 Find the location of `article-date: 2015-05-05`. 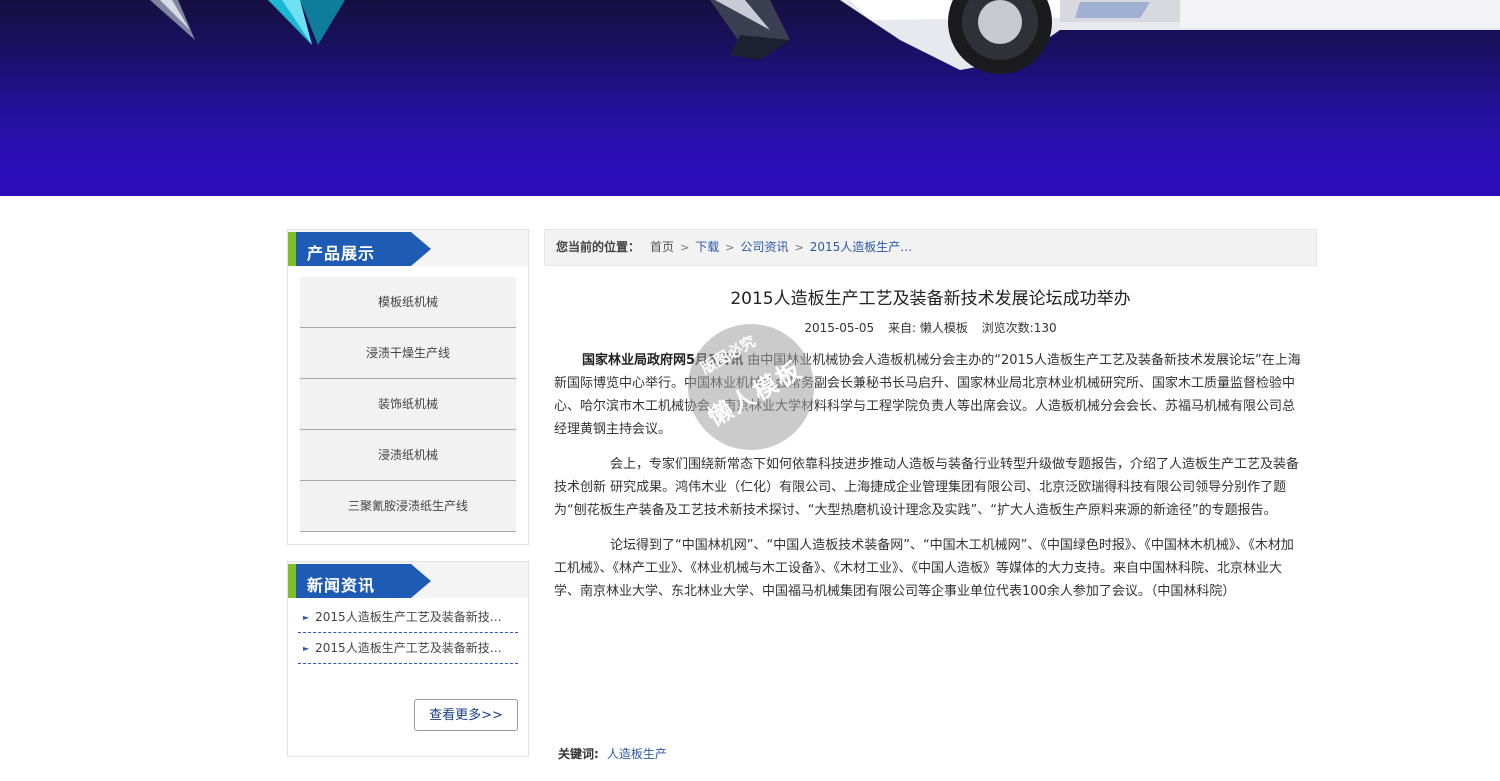

article-date: 2015-05-05 is located at coordinates (839, 328).